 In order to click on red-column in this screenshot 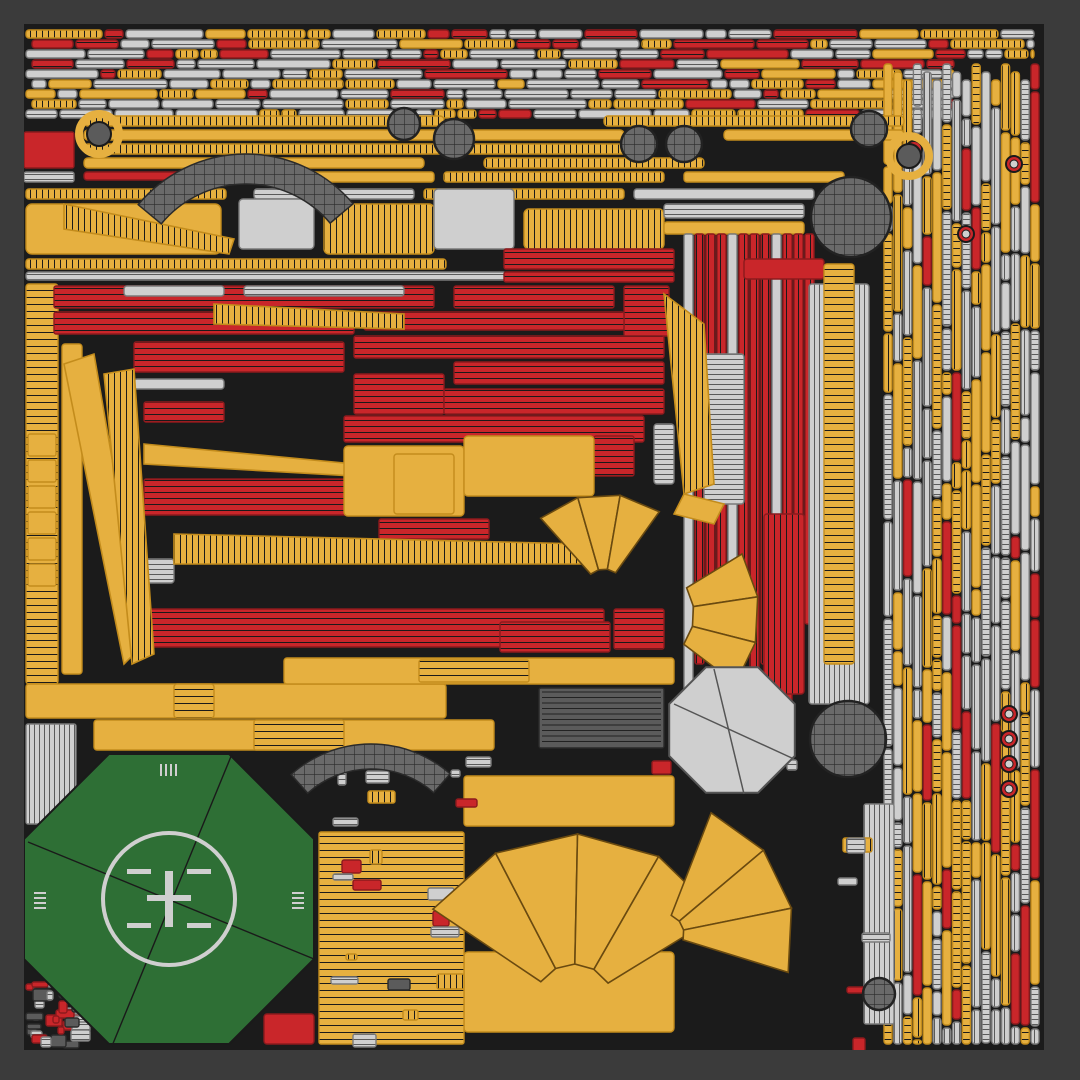, I will do `click(784, 604)`.